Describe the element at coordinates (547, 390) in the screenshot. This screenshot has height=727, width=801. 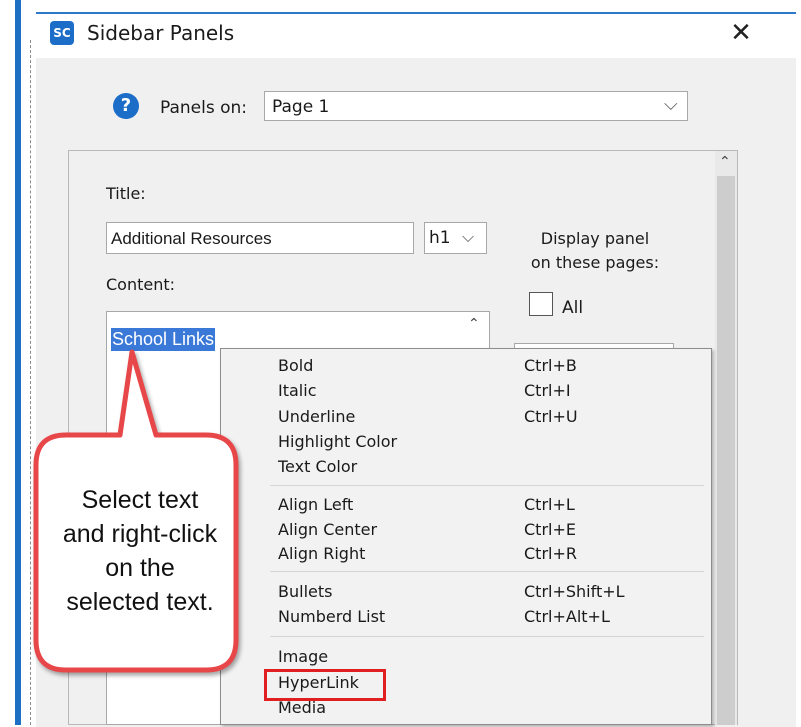
I see `menu-shortcut: Ctrl+I` at that location.